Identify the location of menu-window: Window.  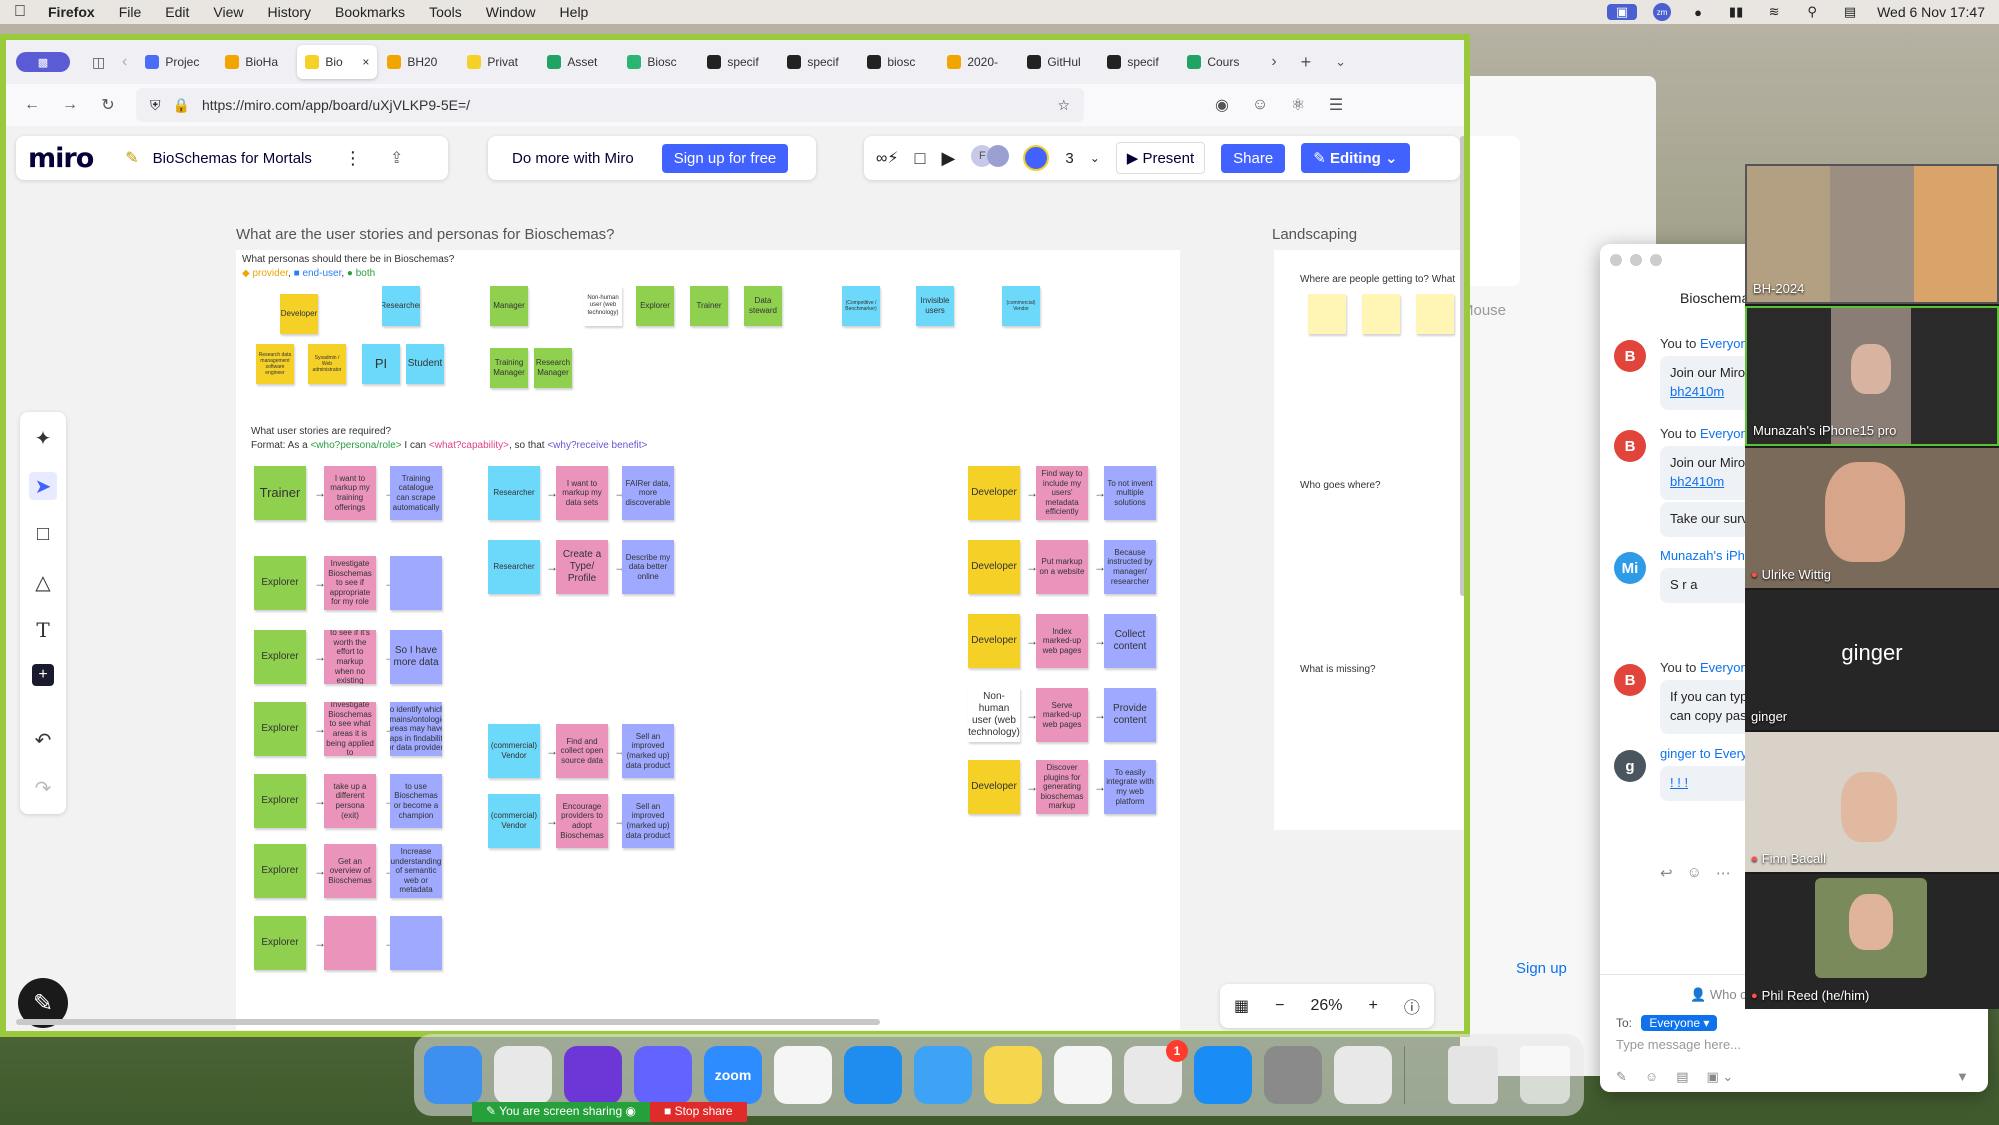
(511, 12).